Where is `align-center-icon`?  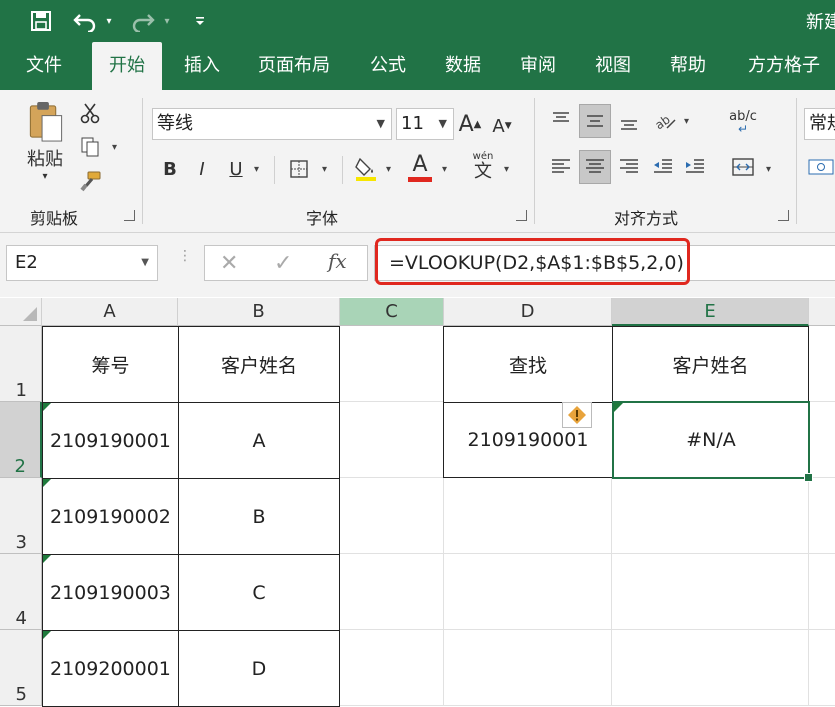
align-center-icon is located at coordinates (595, 167).